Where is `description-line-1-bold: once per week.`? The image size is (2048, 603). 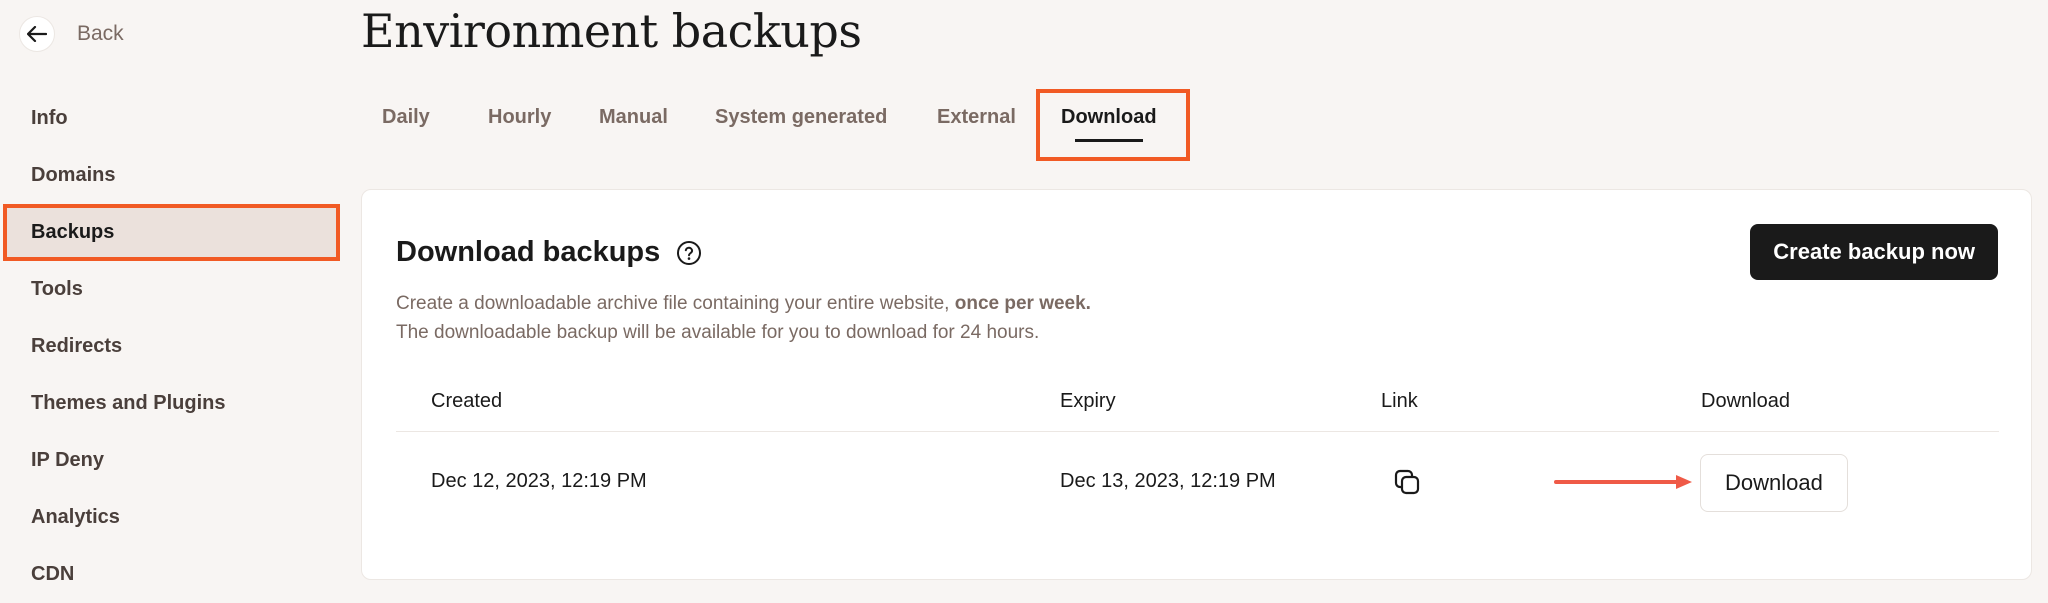
description-line-1-bold: once per week. is located at coordinates (1022, 303).